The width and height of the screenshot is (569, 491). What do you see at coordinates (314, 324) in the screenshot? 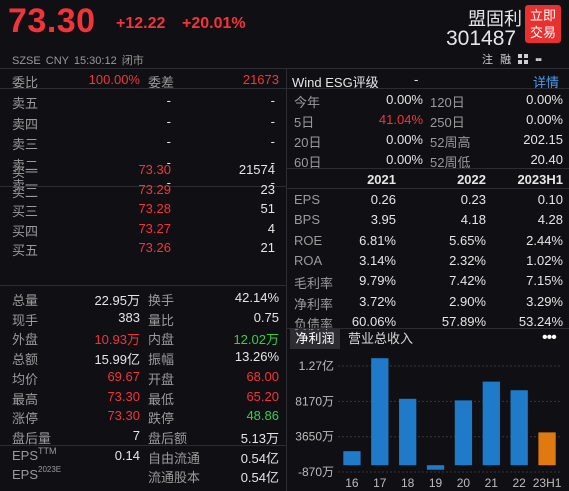
I see `fin-label: 负债率` at bounding box center [314, 324].